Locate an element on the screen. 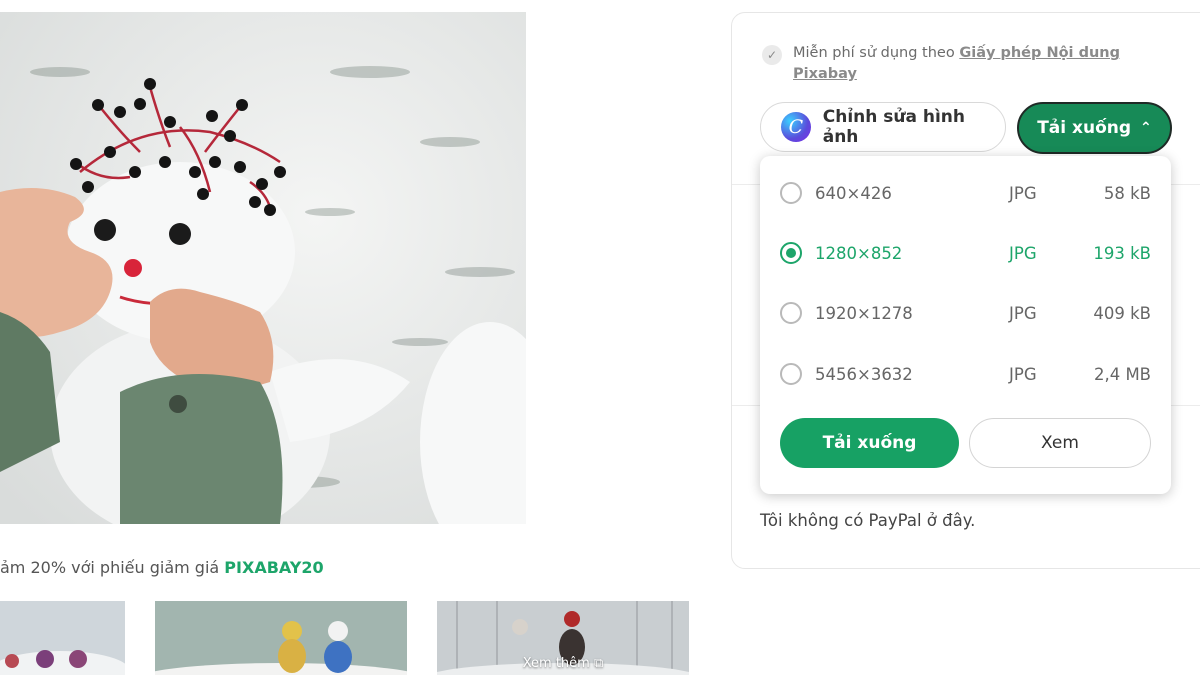  view-button: Xem is located at coordinates (1060, 443).